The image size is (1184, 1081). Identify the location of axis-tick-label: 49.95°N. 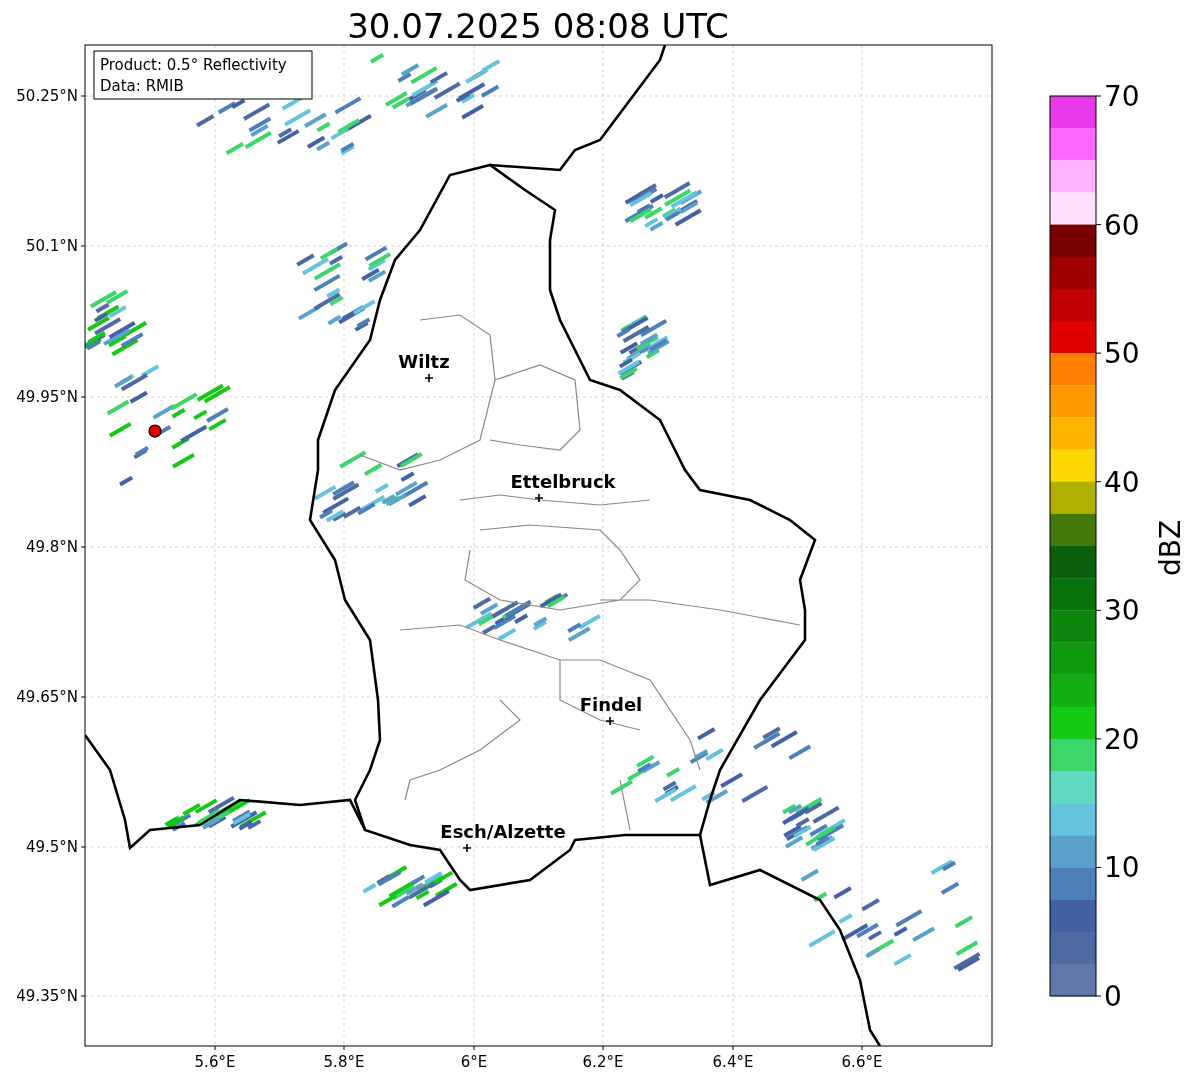
(47, 397).